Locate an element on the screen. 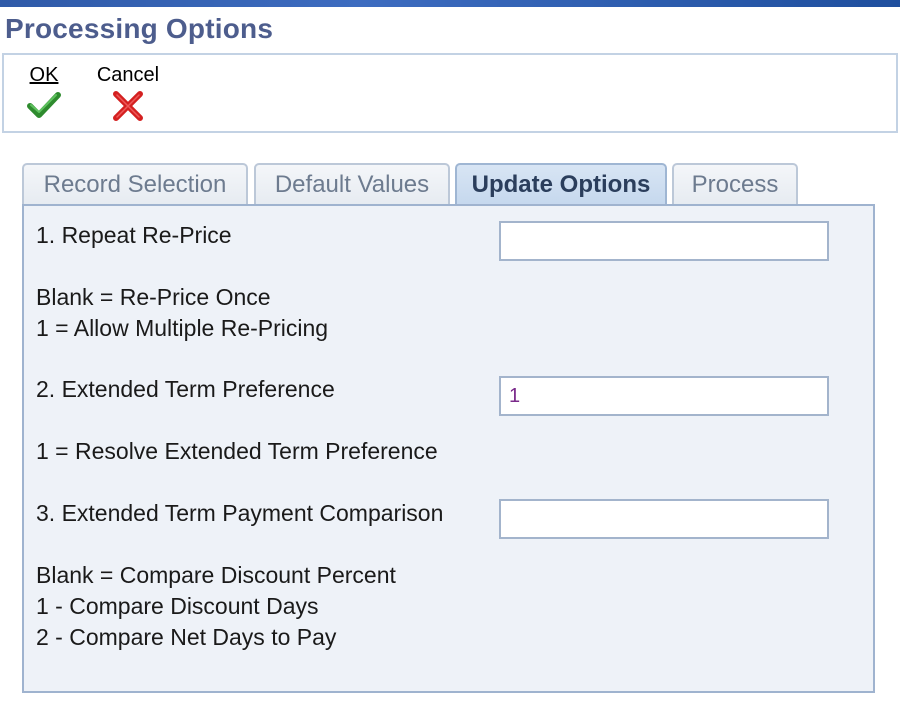 The image size is (900, 704). option-1-help-1: Blank = Re-Price Once is located at coordinates (153, 297).